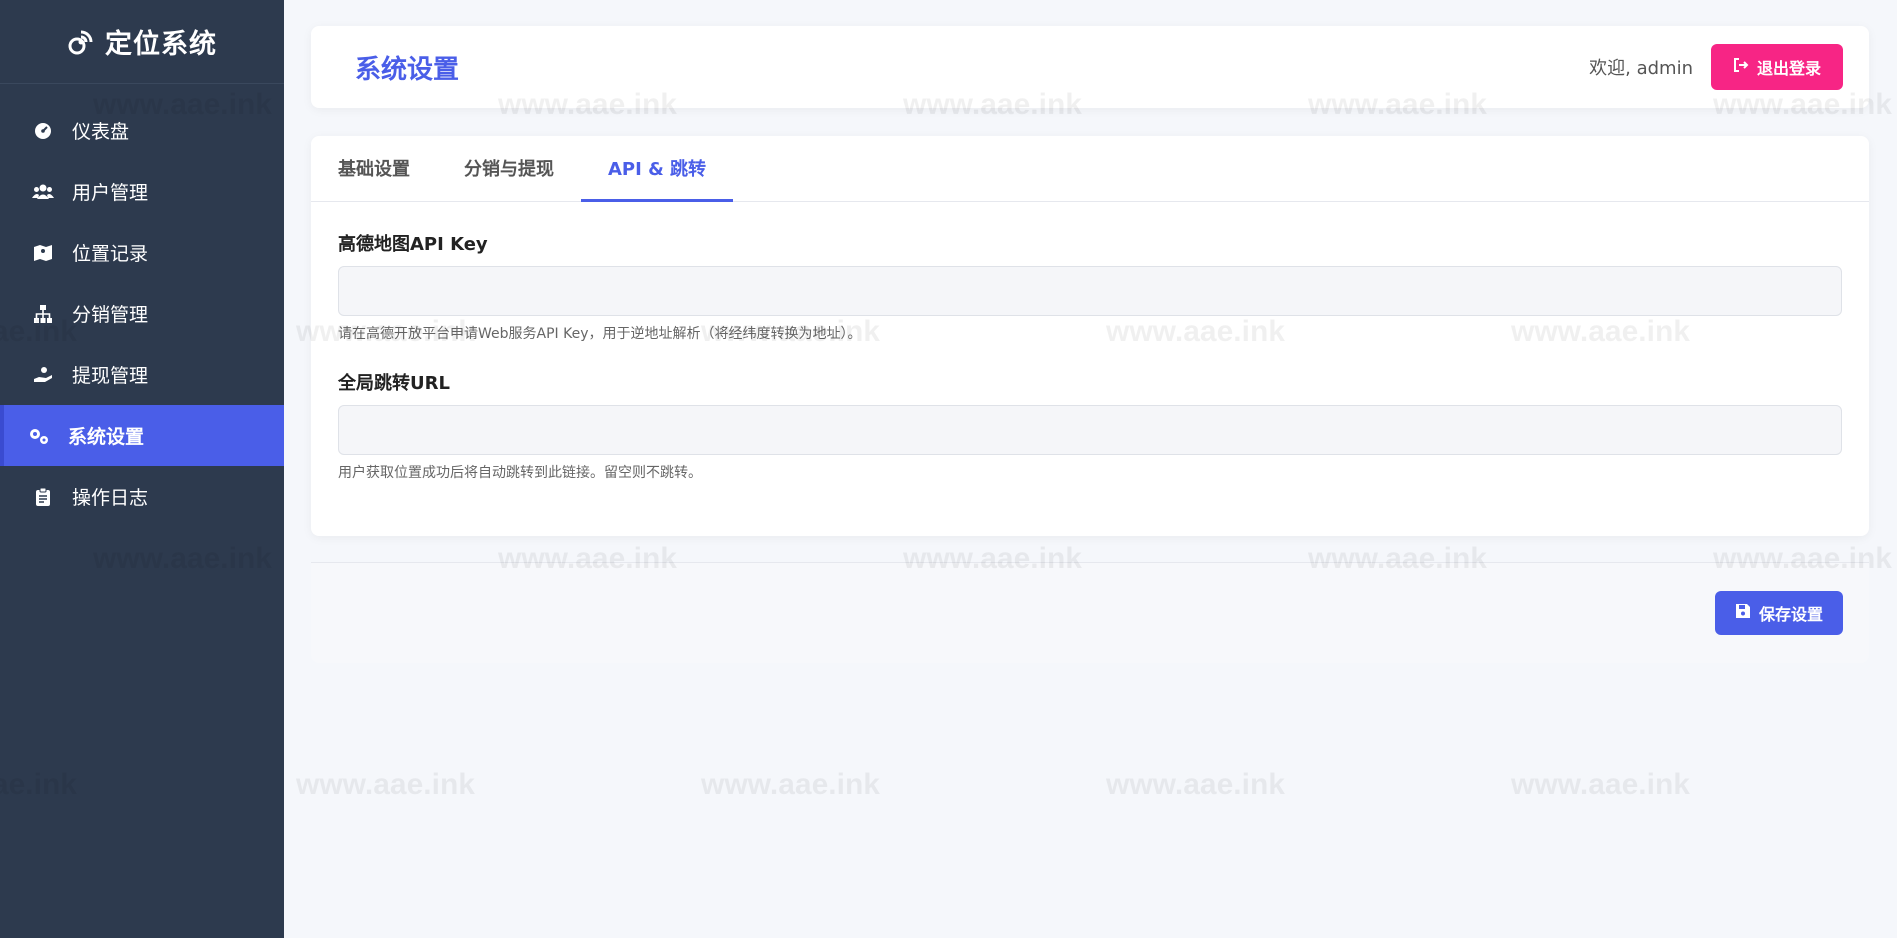 Image resolution: width=1897 pixels, height=938 pixels. Describe the element at coordinates (1090, 613) in the screenshot. I see `form-actions: 保存设置` at that location.